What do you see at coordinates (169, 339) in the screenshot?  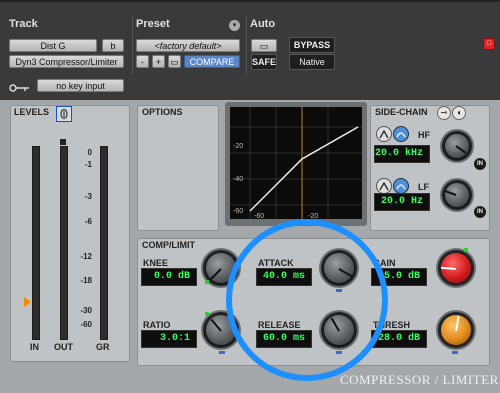 I see `ratio-readout: 3.0:1` at bounding box center [169, 339].